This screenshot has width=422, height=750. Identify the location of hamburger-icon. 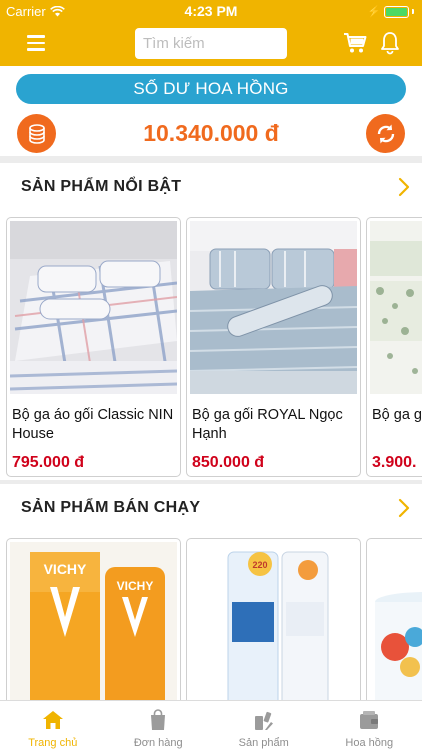
(36, 36).